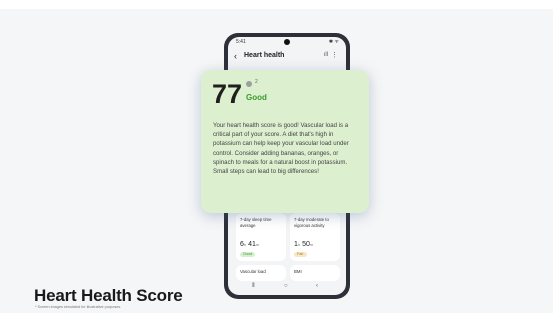 This screenshot has width=553, height=313. Describe the element at coordinates (300, 254) in the screenshot. I see `activity-status-badge: Fair` at that location.